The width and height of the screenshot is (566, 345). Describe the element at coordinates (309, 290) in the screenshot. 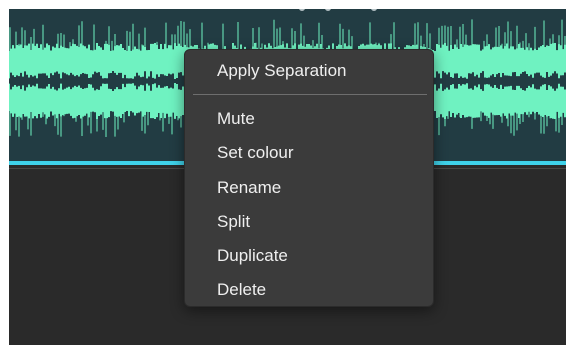

I see `menu-item-delete: Delete` at that location.